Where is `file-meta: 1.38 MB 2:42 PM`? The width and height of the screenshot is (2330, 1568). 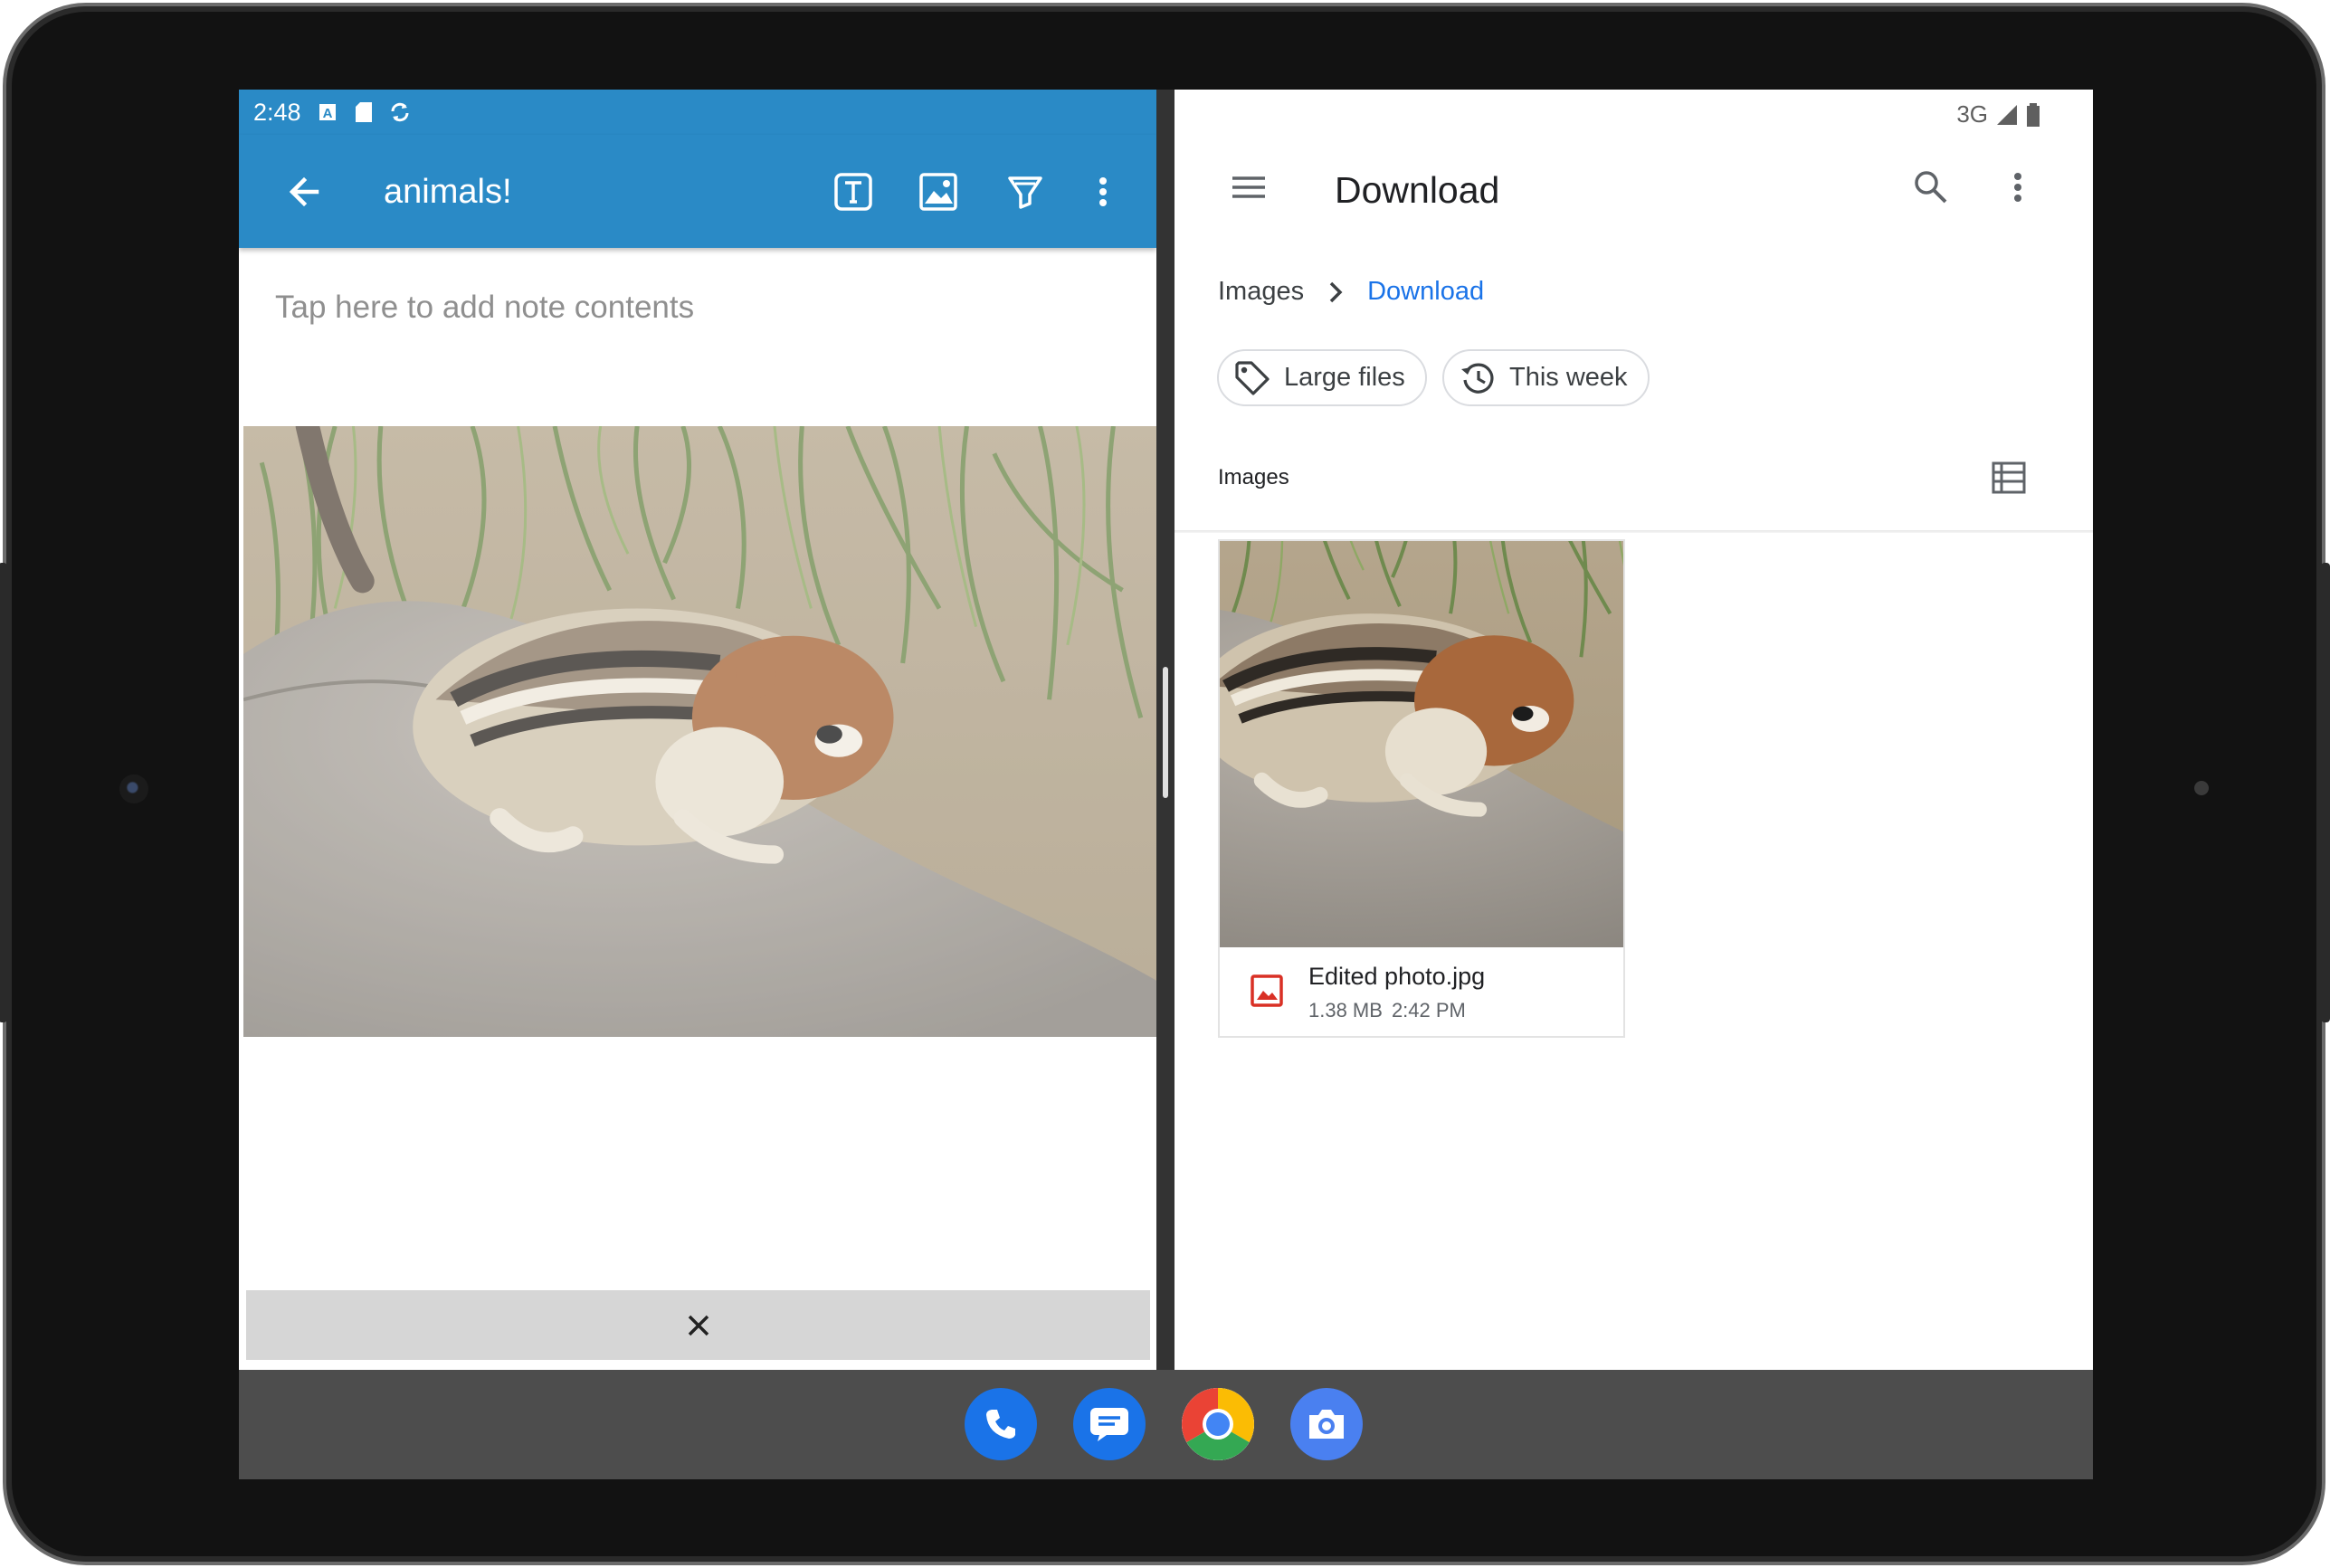 file-meta: 1.38 MB 2:42 PM is located at coordinates (1387, 1011).